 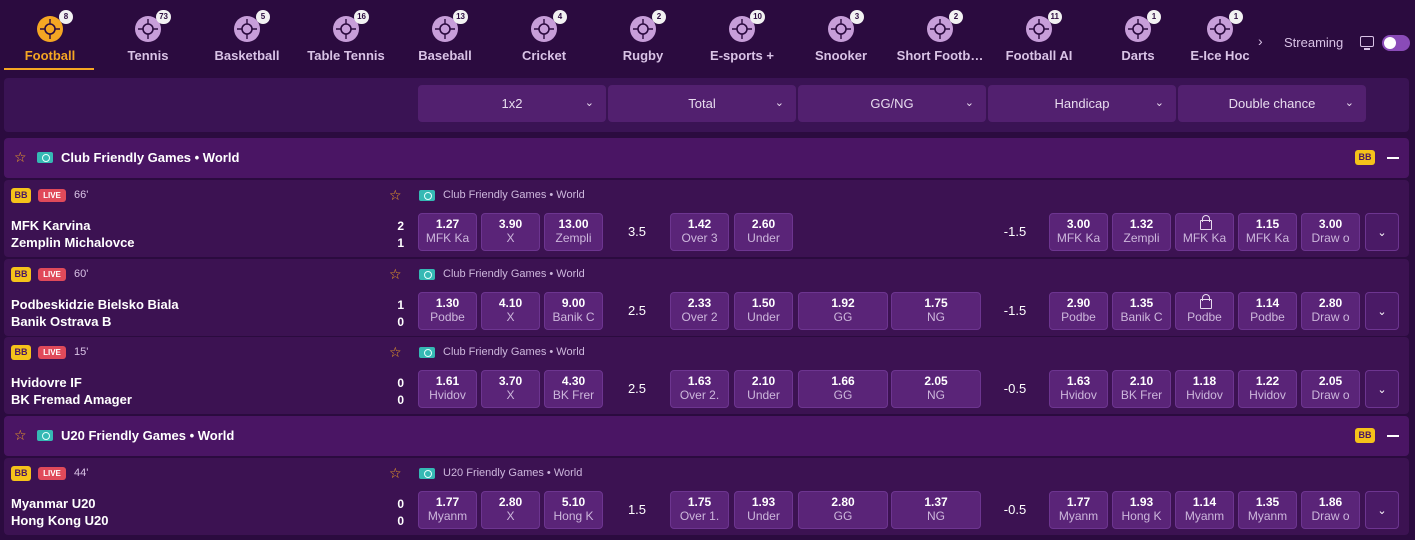 I want to click on odd-button-handicap: 1.32 Zempli, so click(x=1141, y=232).